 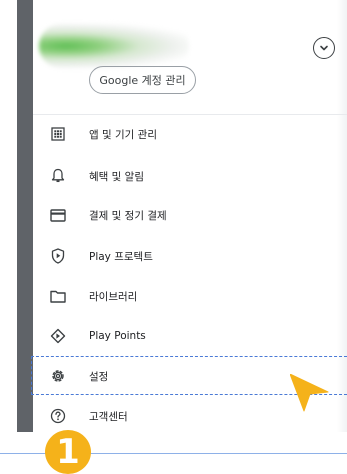 What do you see at coordinates (113, 296) in the screenshot?
I see `menu-item-label: 라이브러리` at bounding box center [113, 296].